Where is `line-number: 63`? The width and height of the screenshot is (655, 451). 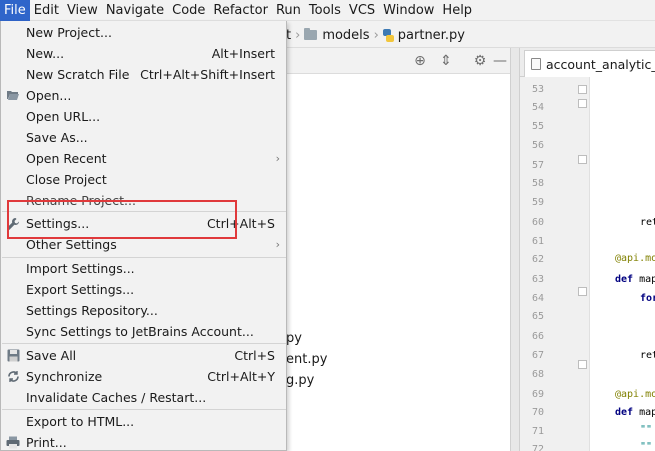
line-number: 63 is located at coordinates (537, 279).